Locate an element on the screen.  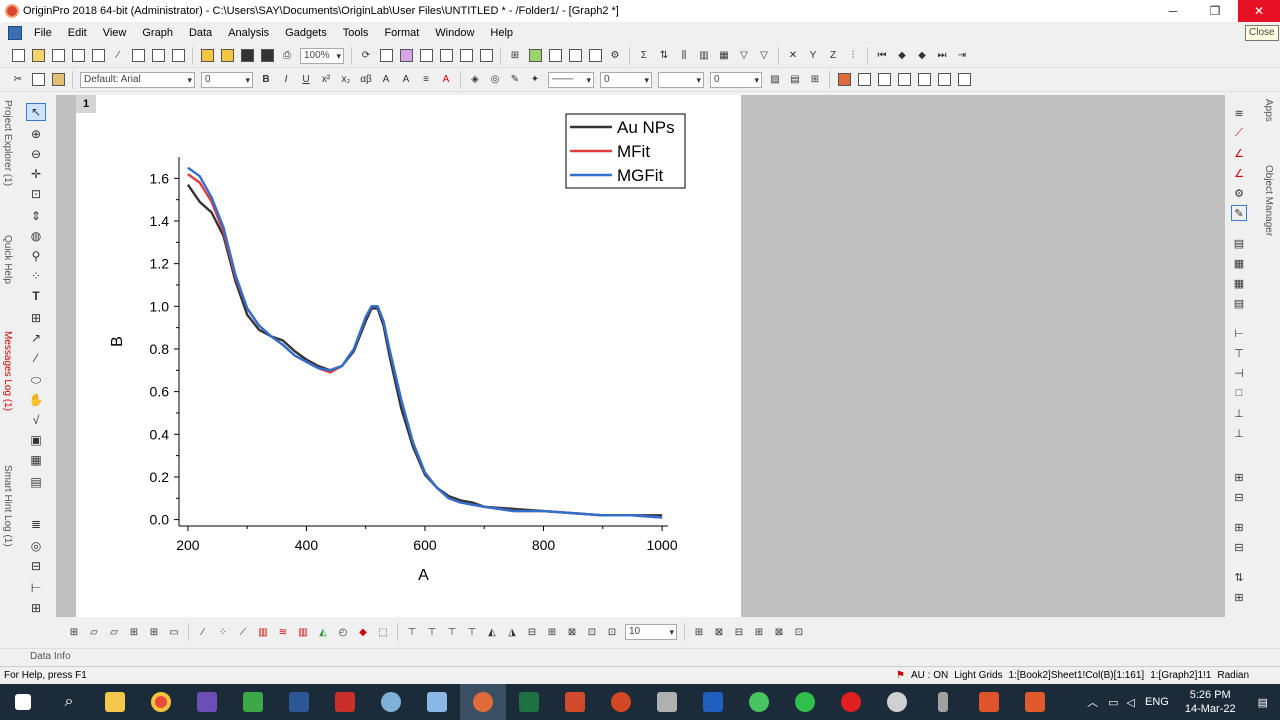
zoom-out-icon: ⊖ is located at coordinates (36, 154).